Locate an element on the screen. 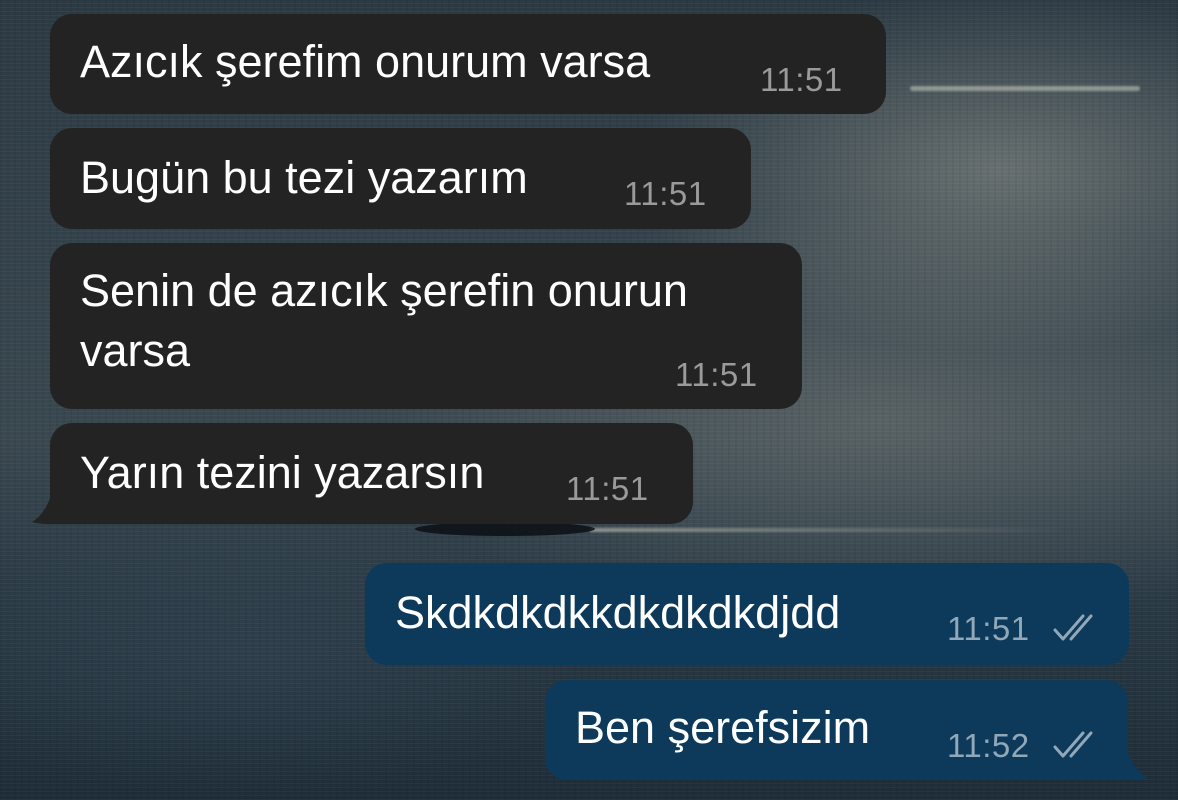  incoming-message-bubble: Bugün bu tezi yazarım 11:51 is located at coordinates (400, 178).